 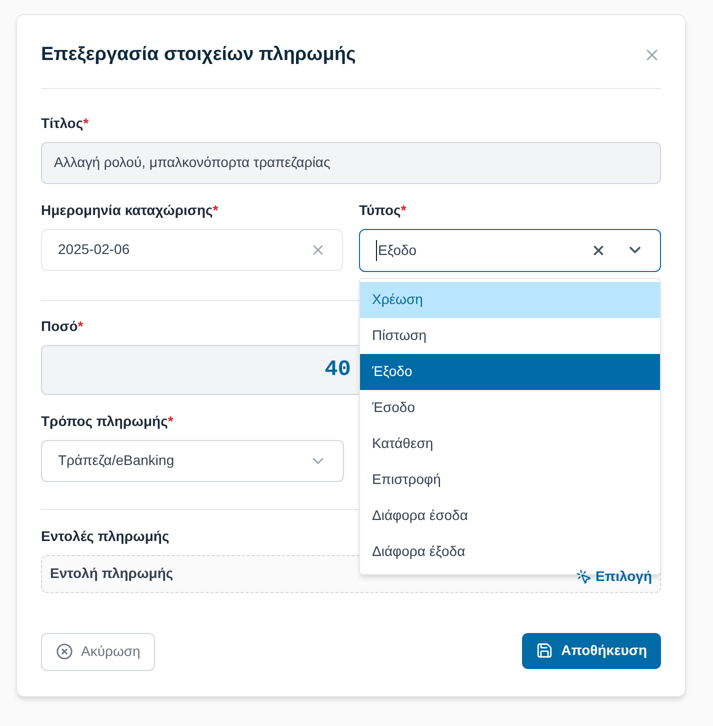 I want to click on dropdown-option: Διάφορα έσοδα, so click(x=510, y=516).